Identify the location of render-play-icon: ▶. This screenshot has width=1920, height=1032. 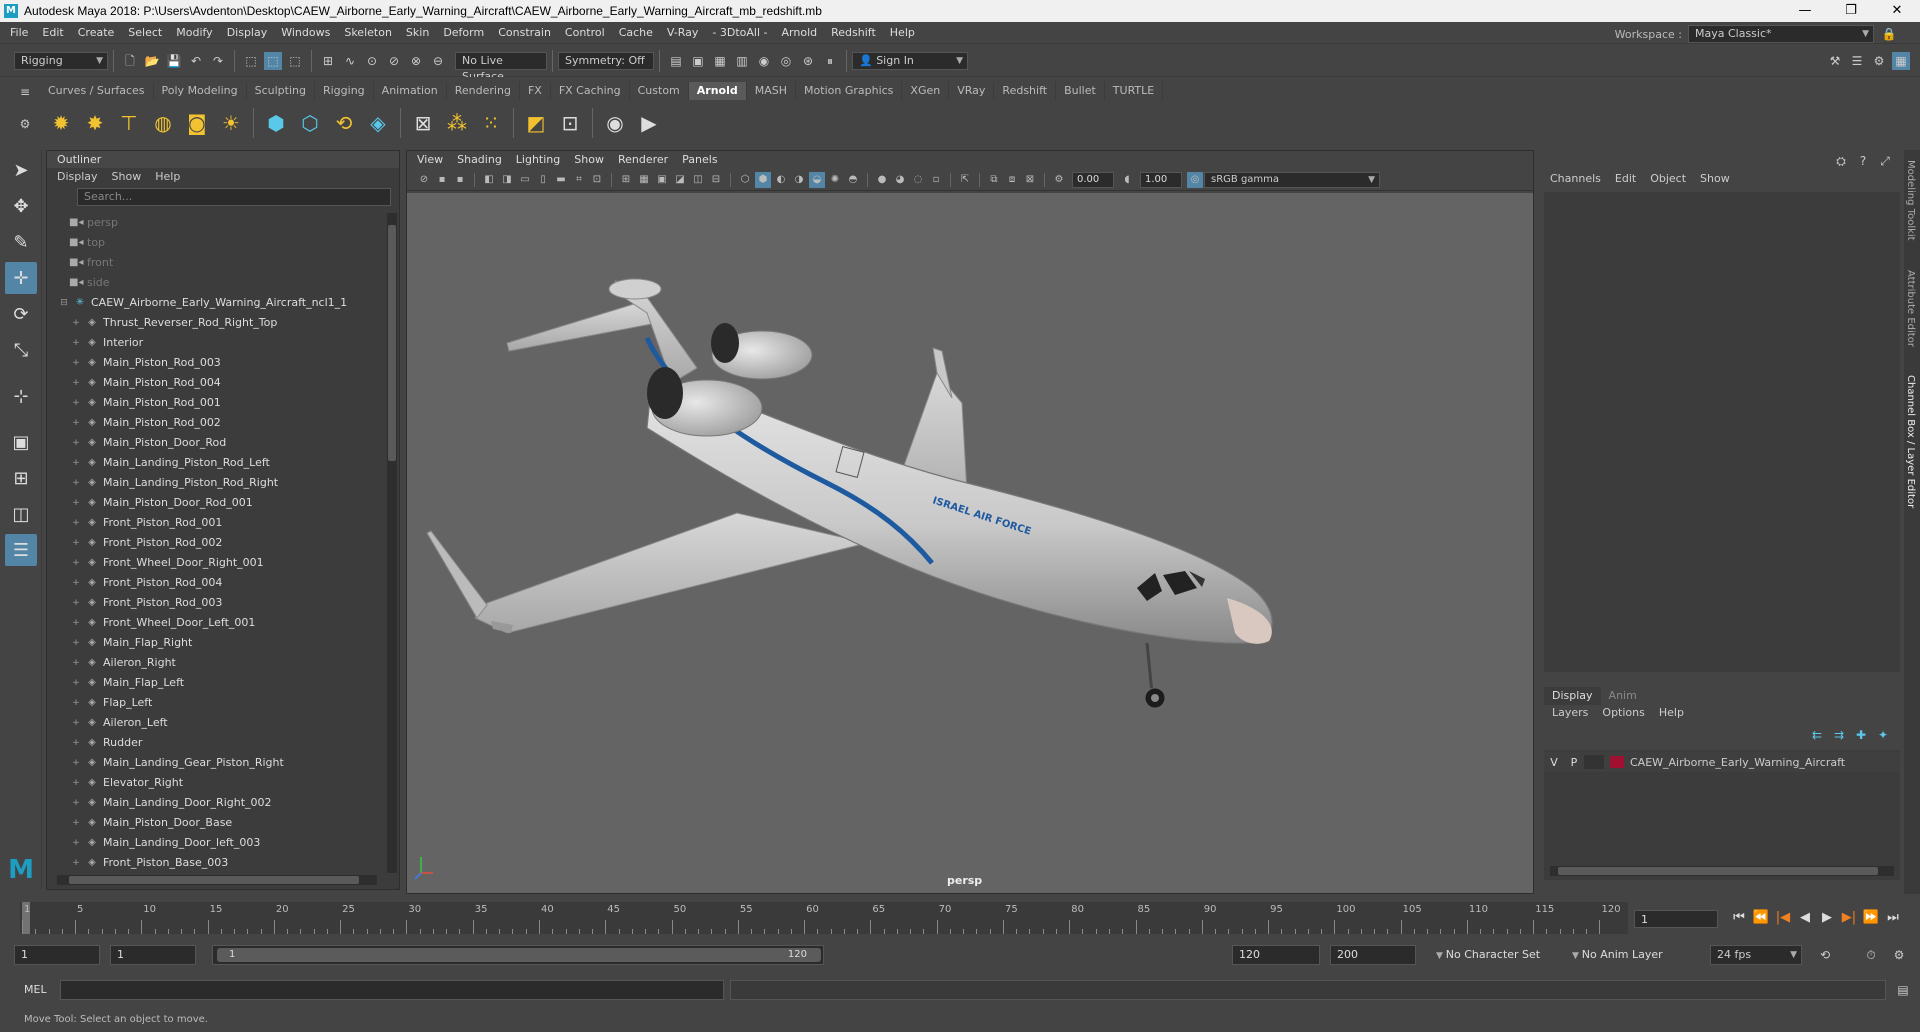
(649, 123).